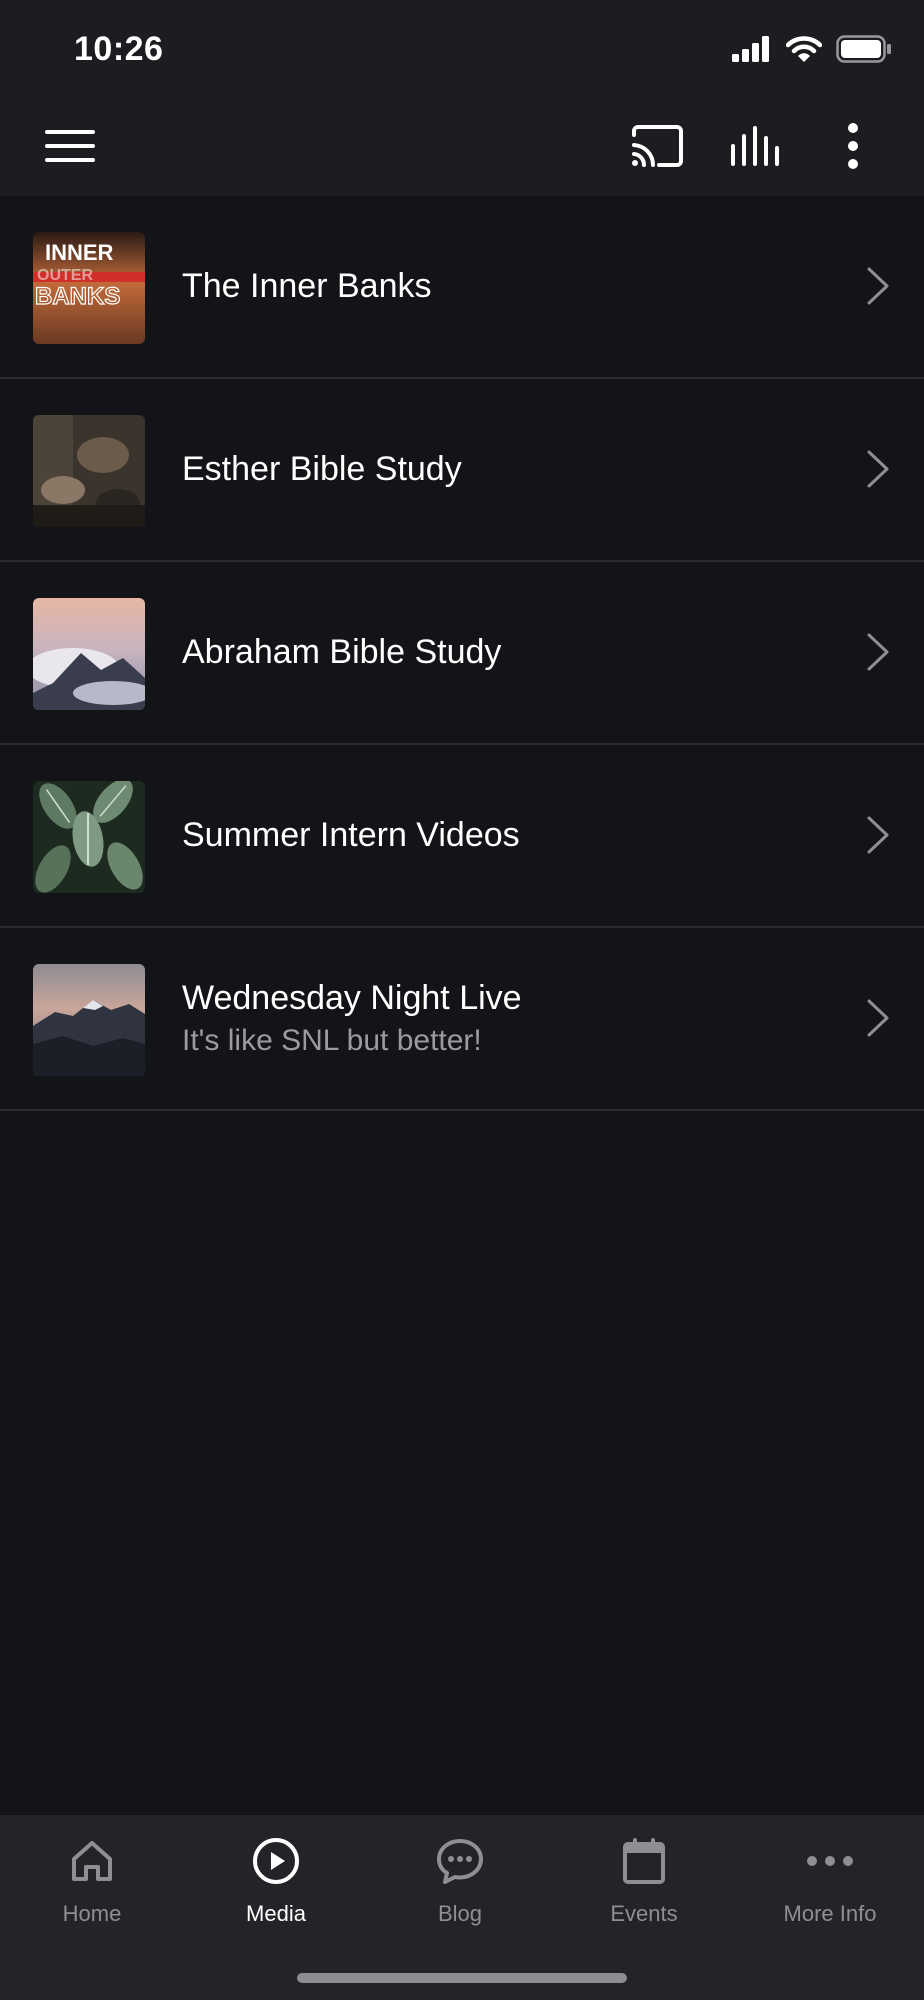 The image size is (924, 2000). I want to click on tab-blog: Blog, so click(460, 1880).